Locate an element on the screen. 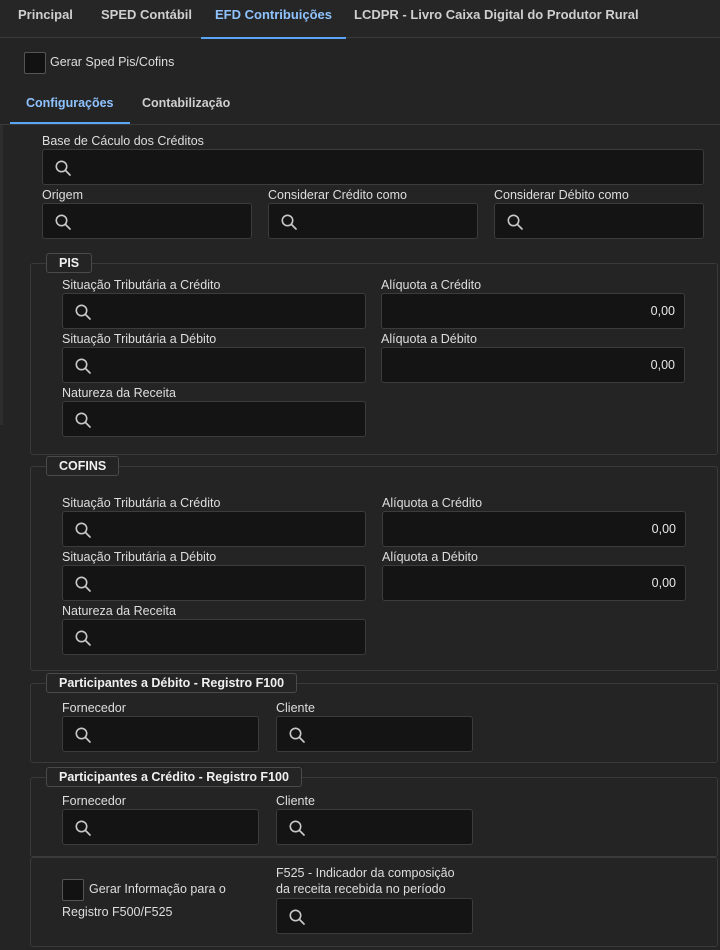 This screenshot has height=950, width=720. part-credito-fornecedor-input is located at coordinates (160, 827).